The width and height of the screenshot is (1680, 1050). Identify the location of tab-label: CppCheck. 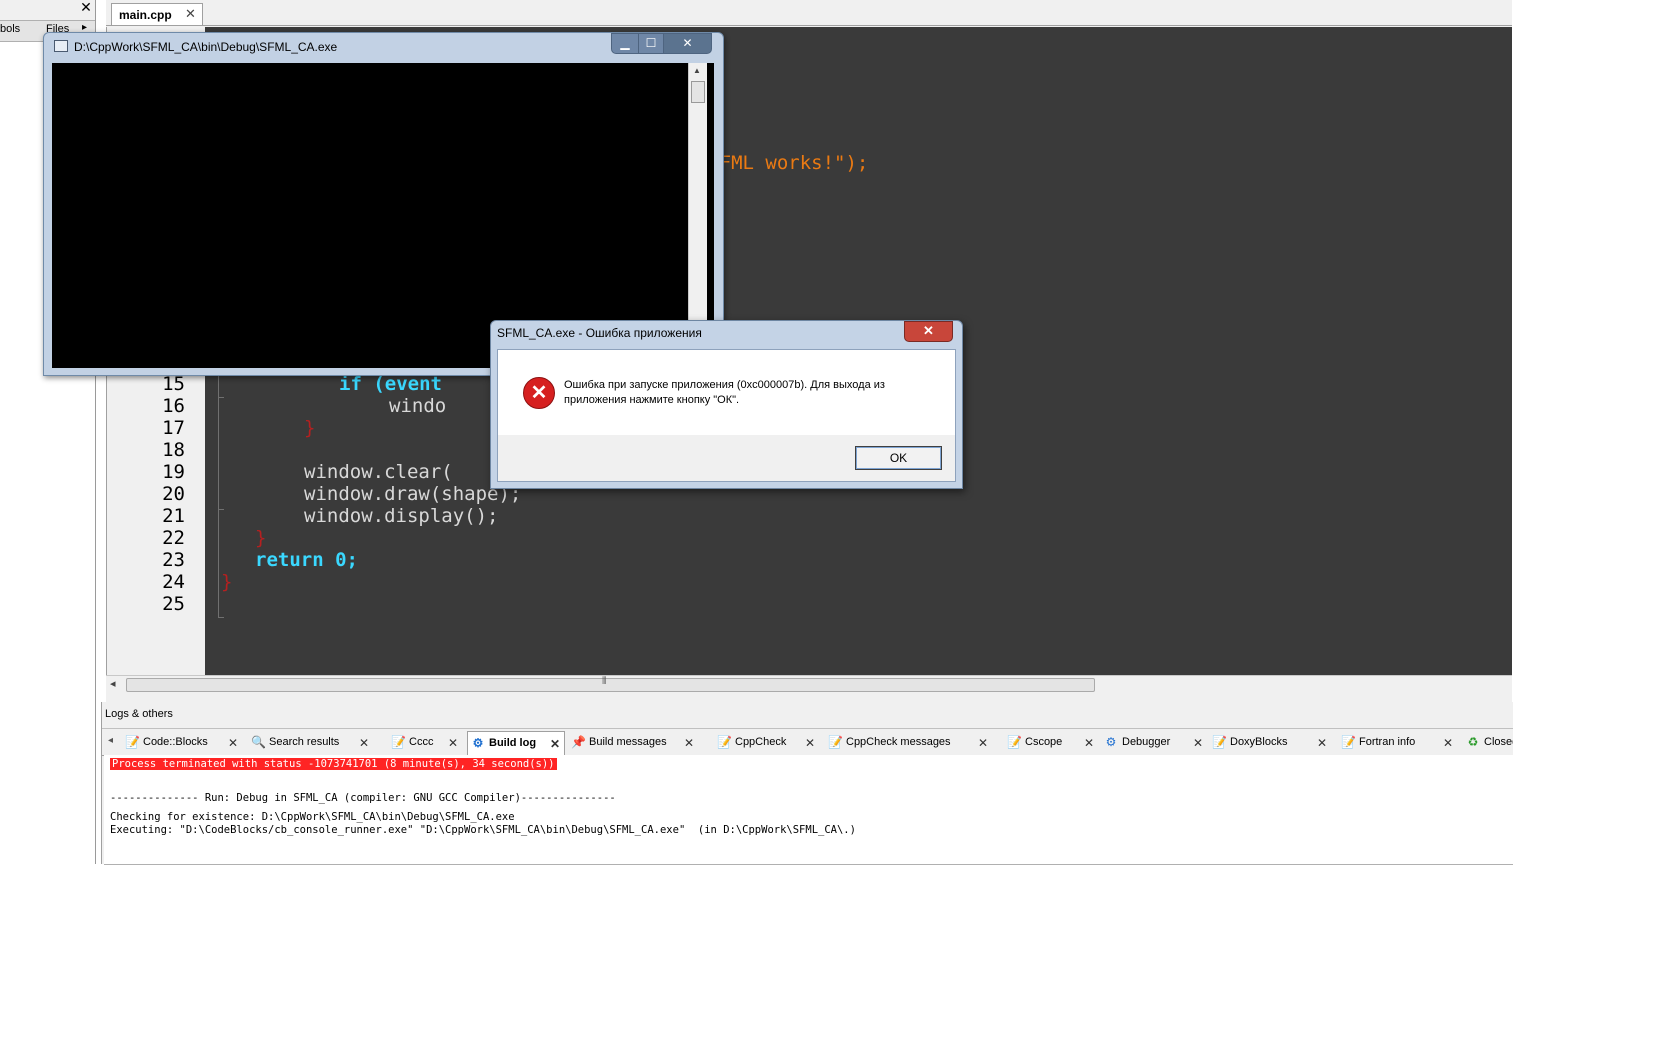
(761, 742).